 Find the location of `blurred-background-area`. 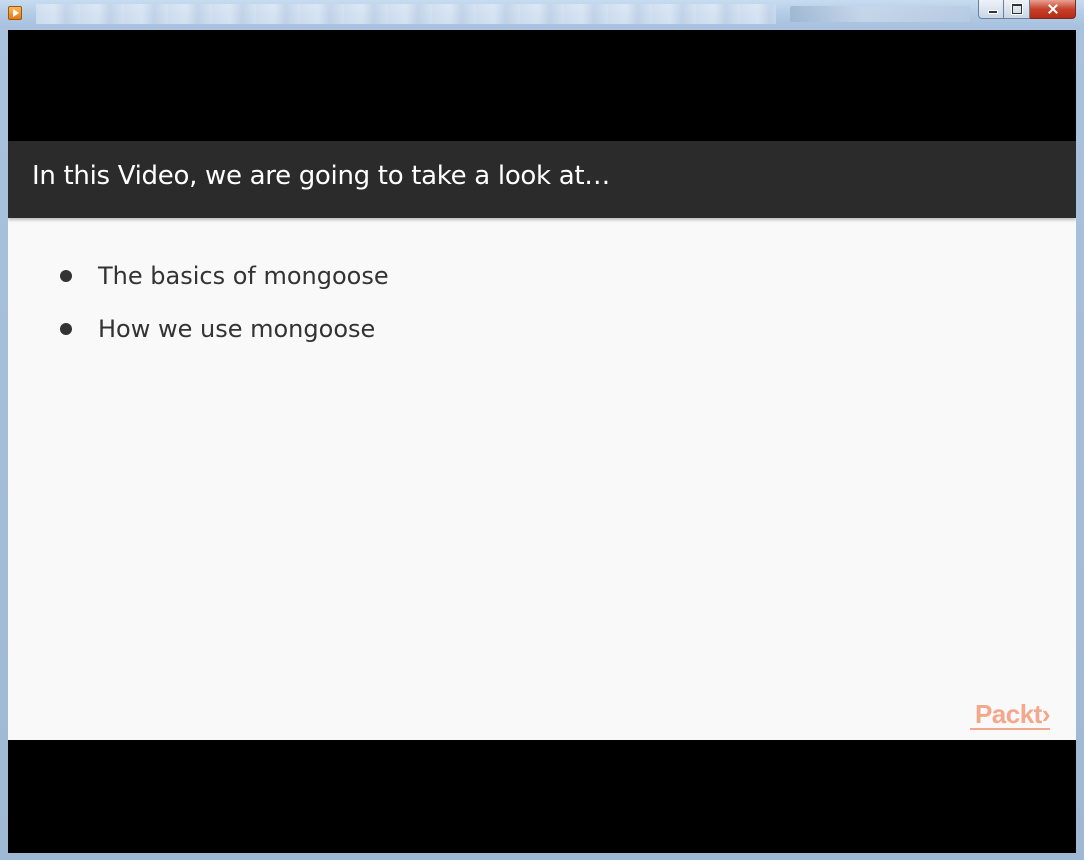

blurred-background-area is located at coordinates (406, 14).